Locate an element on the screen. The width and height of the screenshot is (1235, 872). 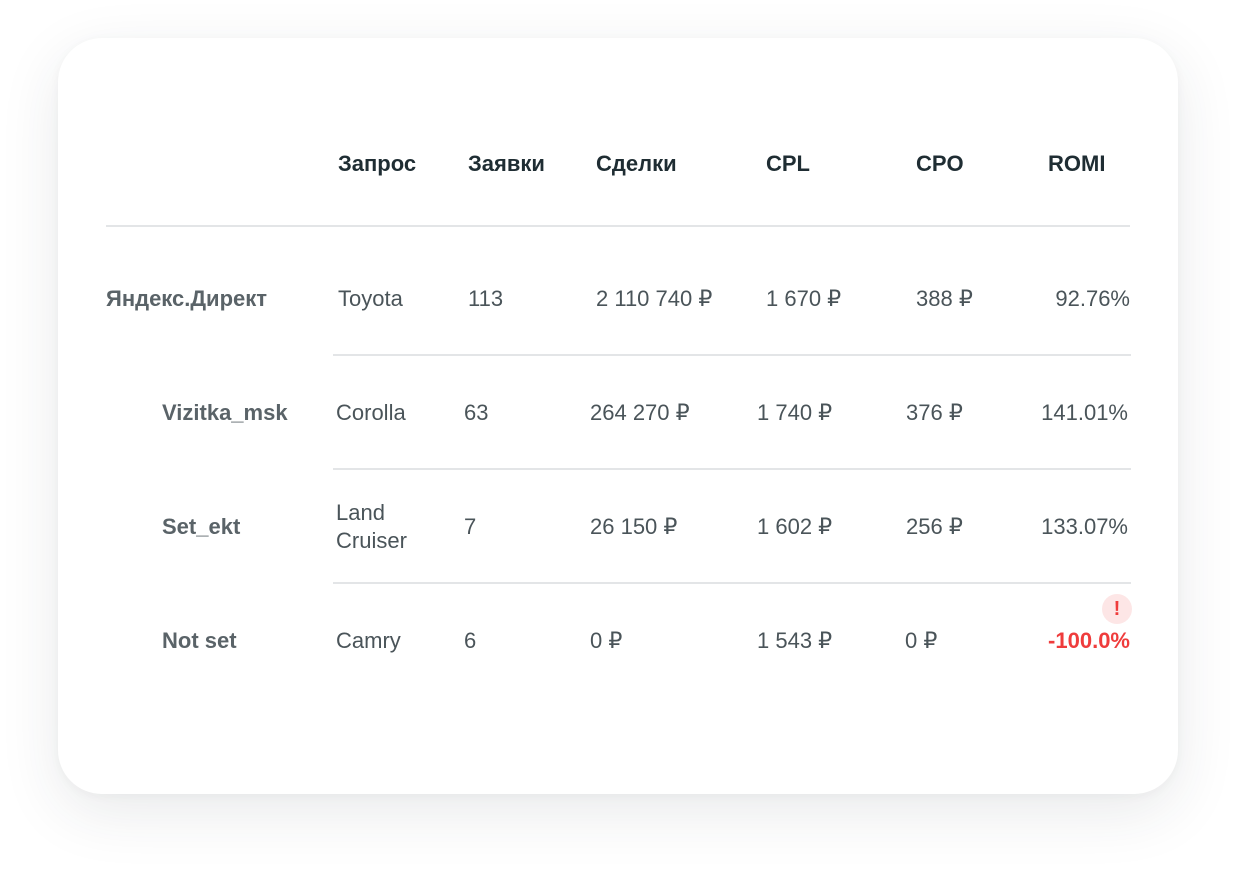
row-query: Corolla is located at coordinates (371, 412).